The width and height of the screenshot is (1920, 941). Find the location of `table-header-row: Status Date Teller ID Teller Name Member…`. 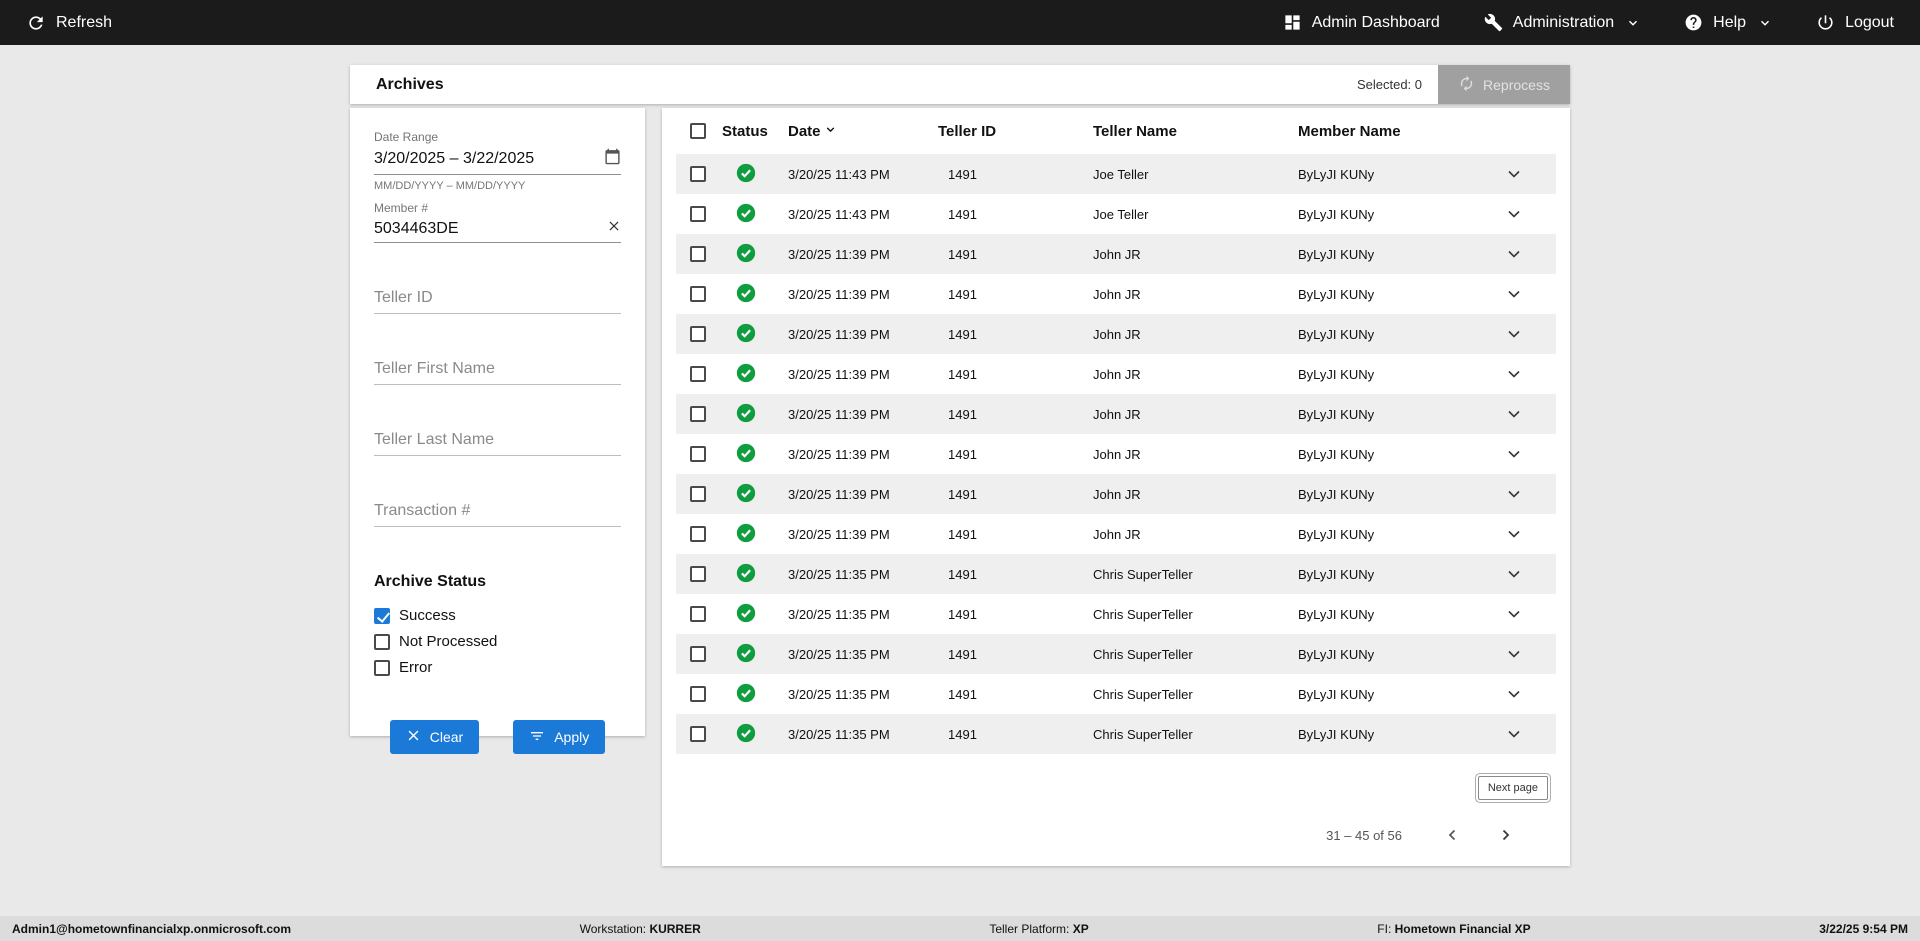

table-header-row: Status Date Teller ID Teller Name Member… is located at coordinates (1116, 131).